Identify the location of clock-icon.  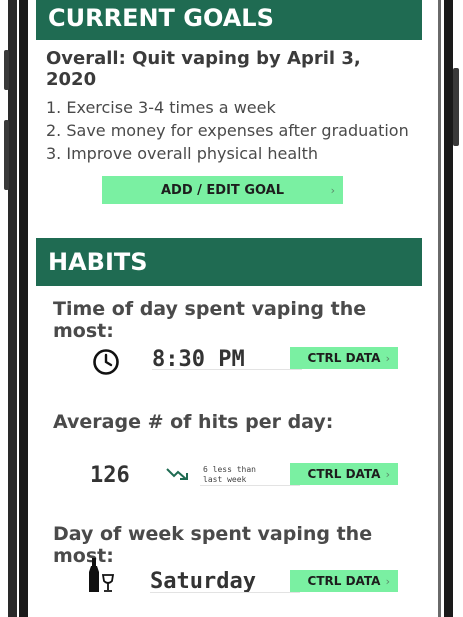
(106, 362).